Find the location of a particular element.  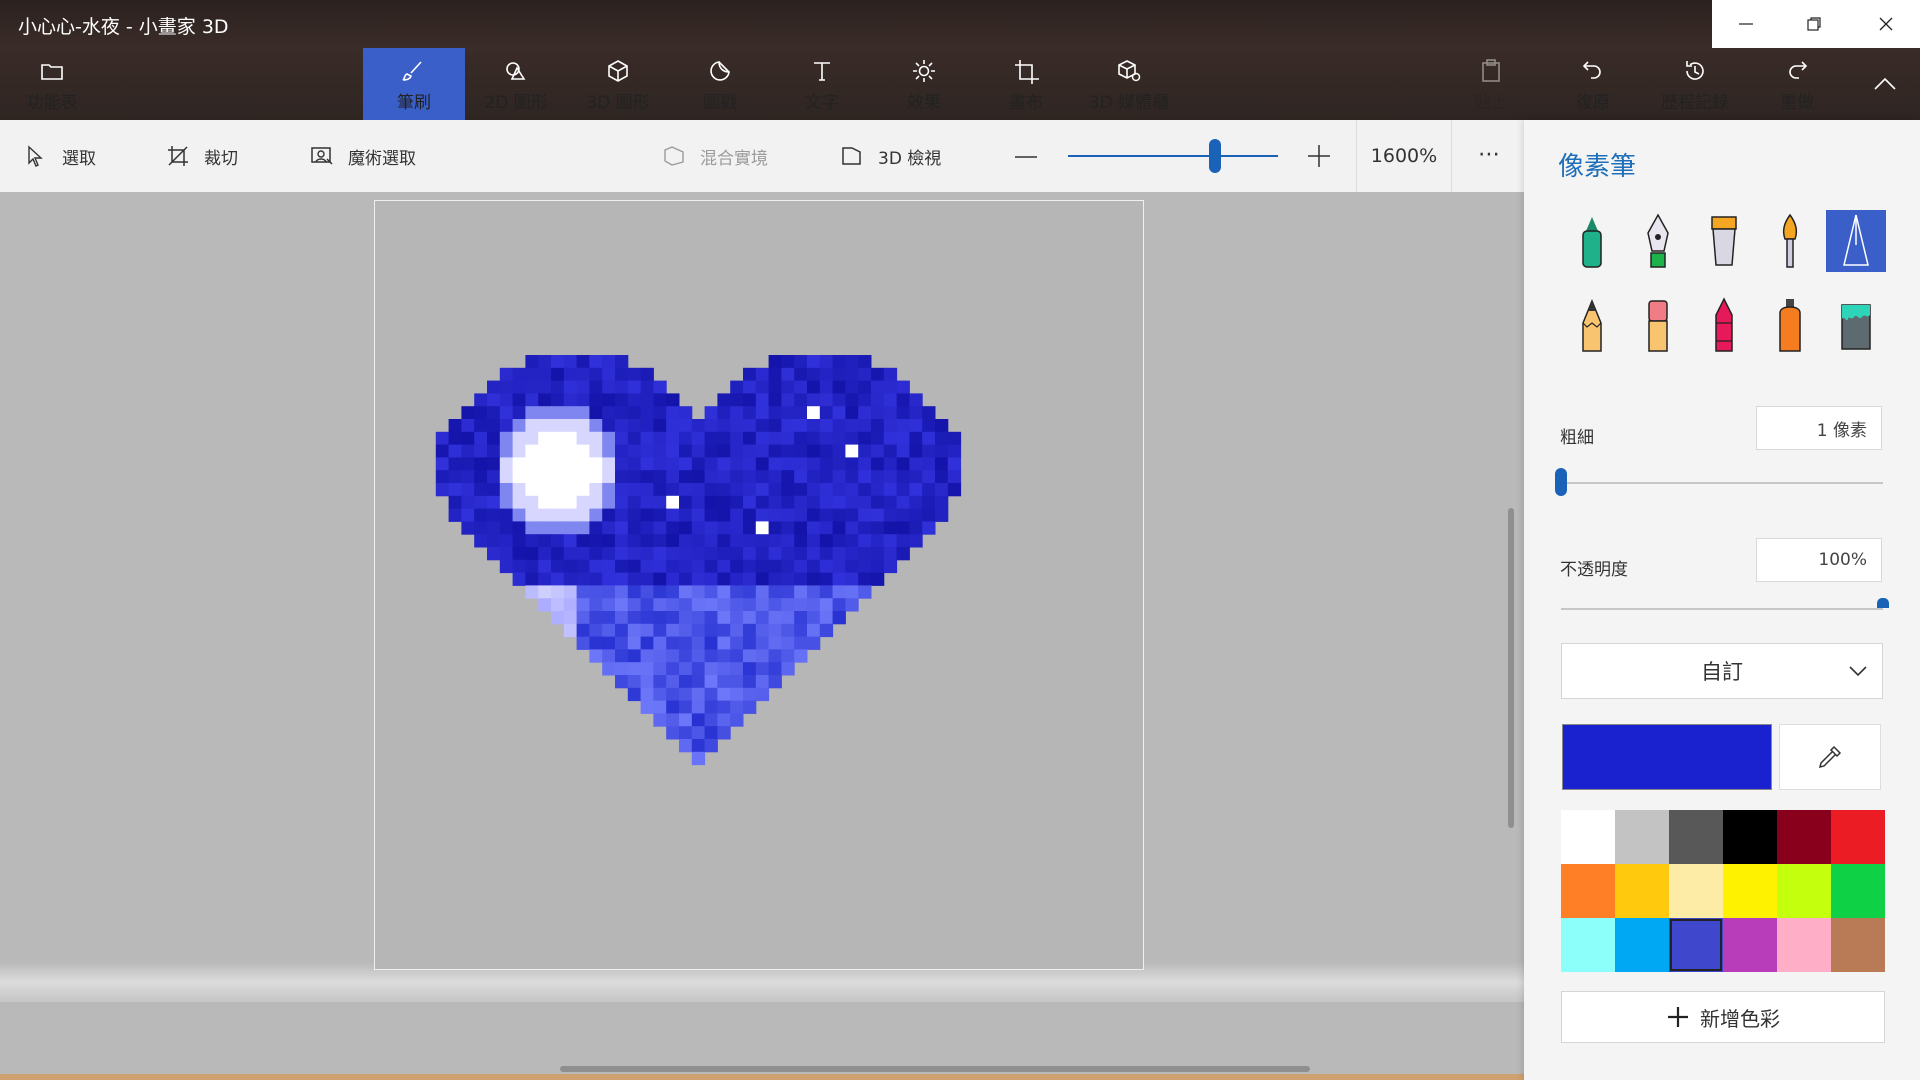

color-mode-dropdown: 自訂 is located at coordinates (1722, 671).